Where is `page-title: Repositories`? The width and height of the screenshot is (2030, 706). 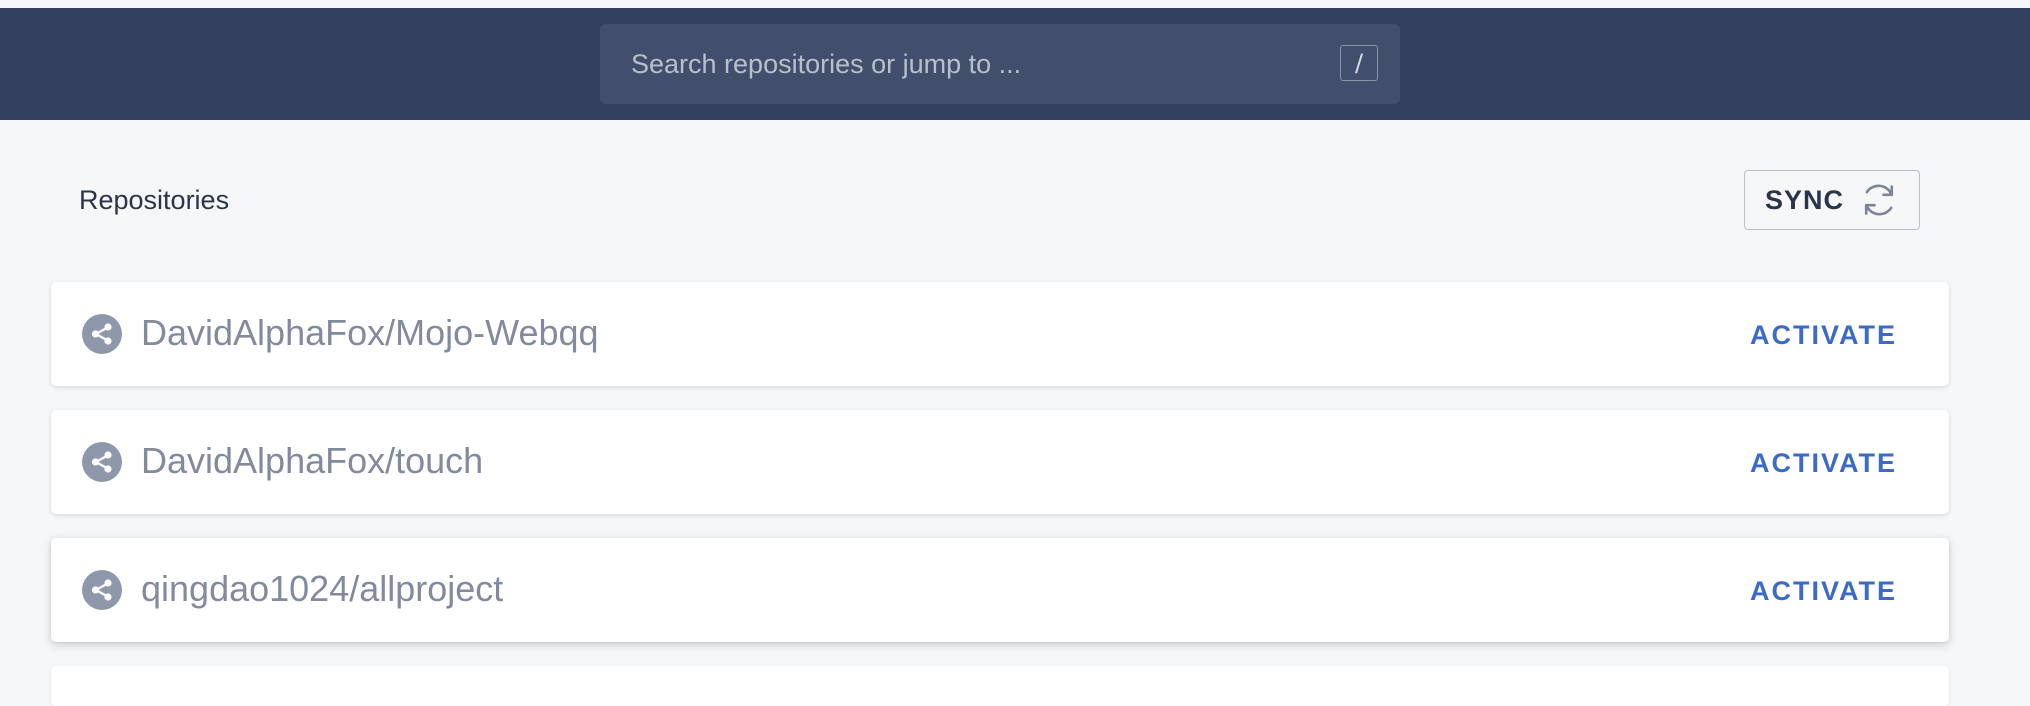
page-title: Repositories is located at coordinates (154, 200).